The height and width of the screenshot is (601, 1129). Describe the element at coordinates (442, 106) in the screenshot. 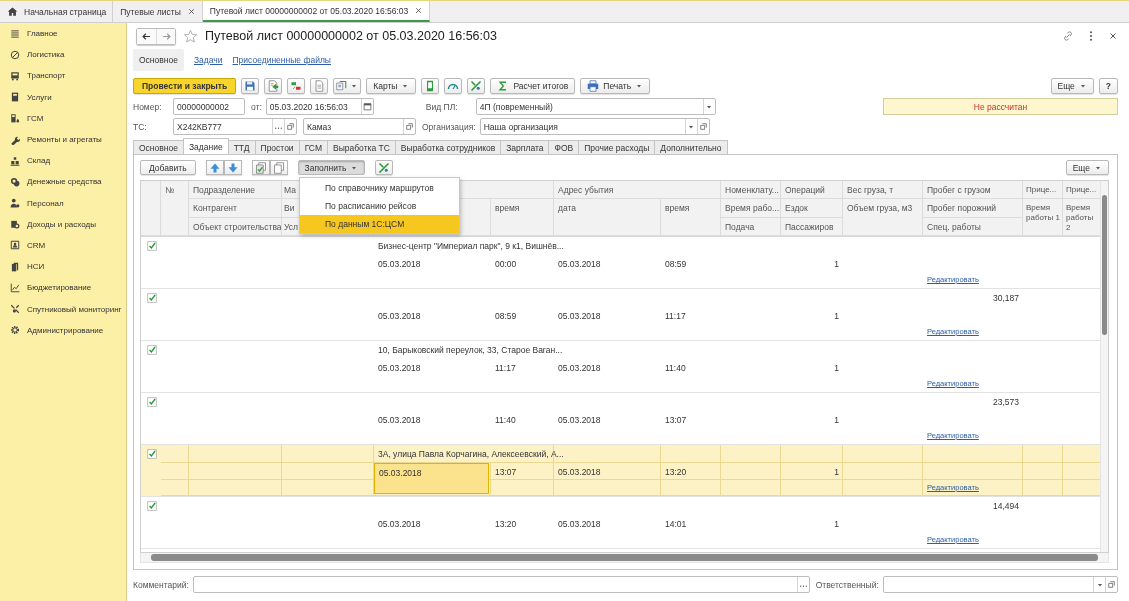

I see `field-label: Вид ПЛ:` at that location.